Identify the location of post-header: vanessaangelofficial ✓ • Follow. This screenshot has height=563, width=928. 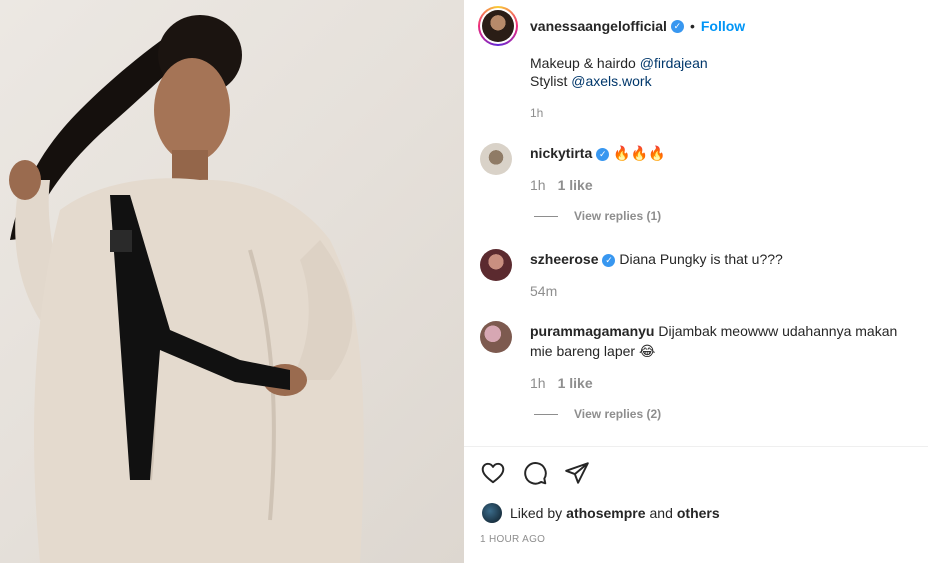
(696, 26).